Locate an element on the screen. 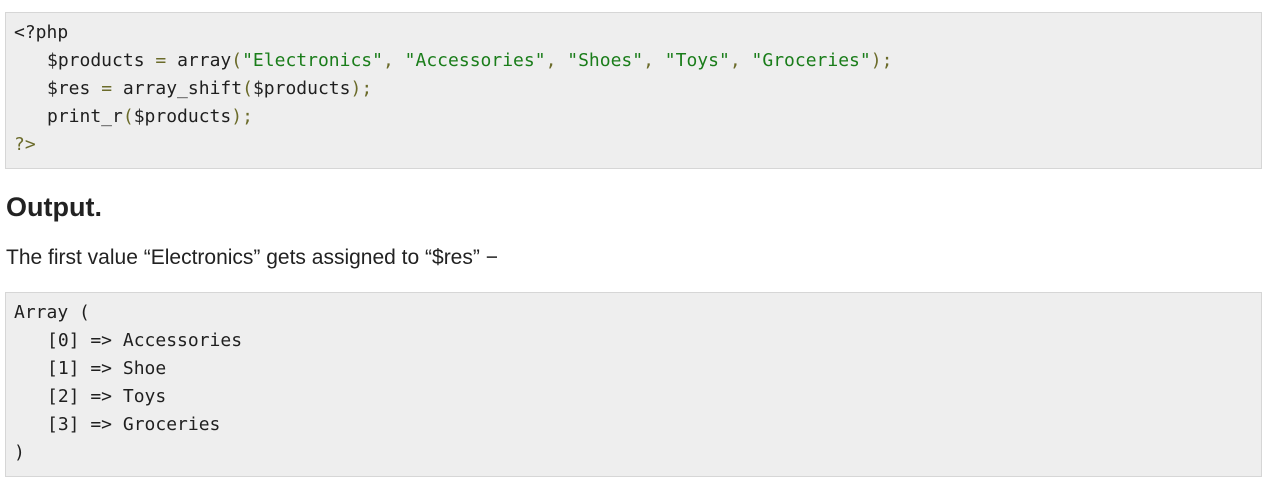  php-open-tag: <?php is located at coordinates (41, 32).